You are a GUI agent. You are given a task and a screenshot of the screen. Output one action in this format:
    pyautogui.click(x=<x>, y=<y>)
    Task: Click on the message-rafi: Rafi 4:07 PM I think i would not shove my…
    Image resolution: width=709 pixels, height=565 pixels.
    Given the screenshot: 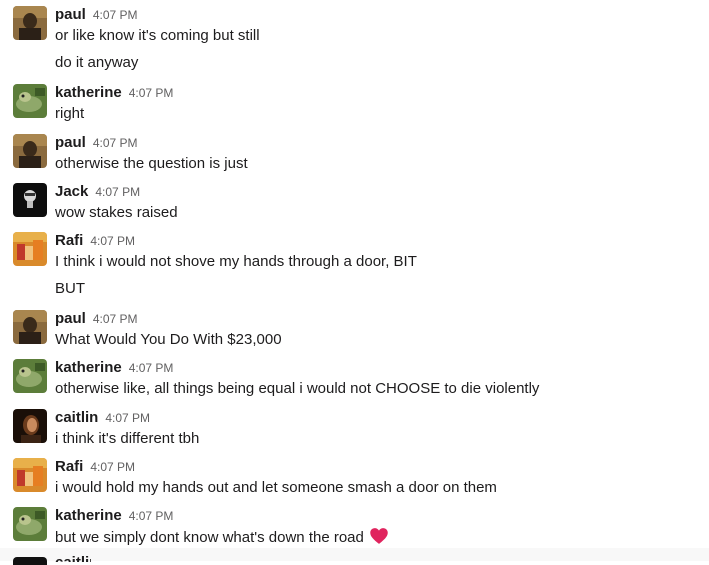 What is the action you would take?
    pyautogui.click(x=354, y=252)
    